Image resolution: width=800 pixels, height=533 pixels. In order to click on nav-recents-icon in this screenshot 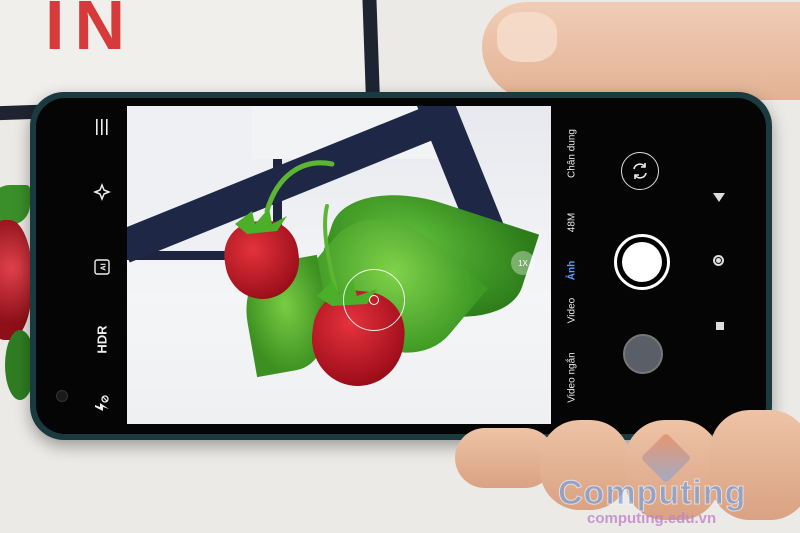, I will do `click(720, 326)`.